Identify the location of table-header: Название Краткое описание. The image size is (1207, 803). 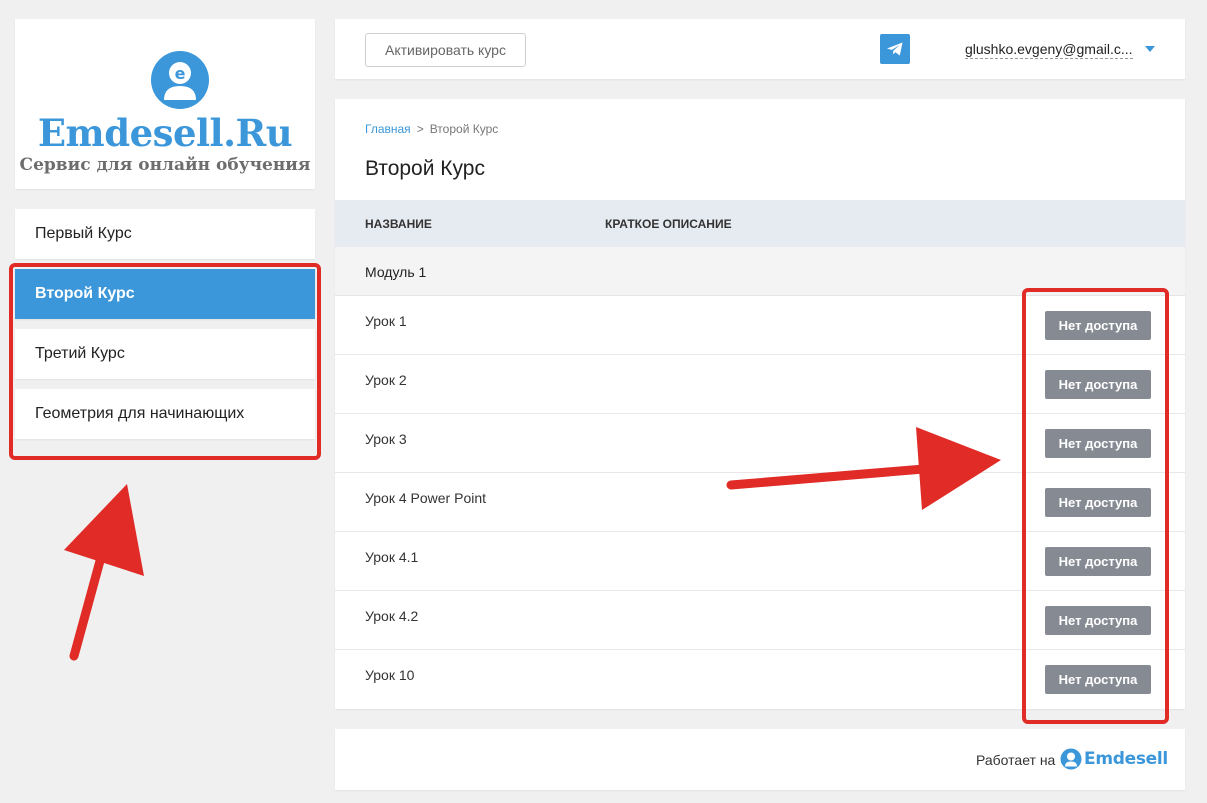
(760, 223).